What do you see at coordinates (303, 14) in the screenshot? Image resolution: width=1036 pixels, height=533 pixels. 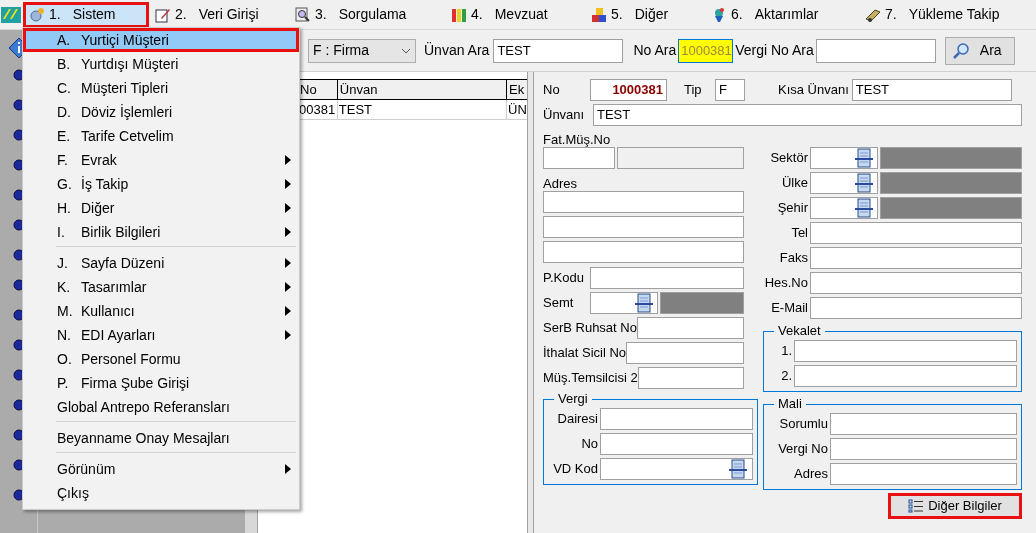 I see `search-document-icon` at bounding box center [303, 14].